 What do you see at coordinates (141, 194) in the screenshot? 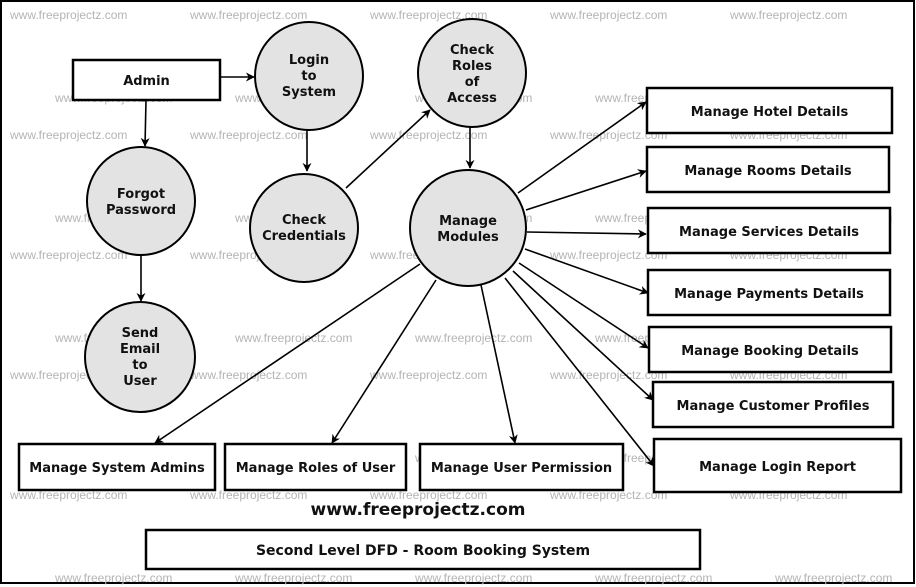
I see `process-forgot-line-1: Forgot` at bounding box center [141, 194].